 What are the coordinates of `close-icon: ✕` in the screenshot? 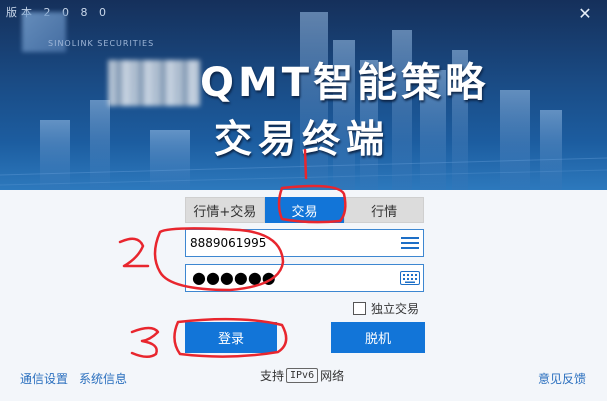 It's located at (585, 14).